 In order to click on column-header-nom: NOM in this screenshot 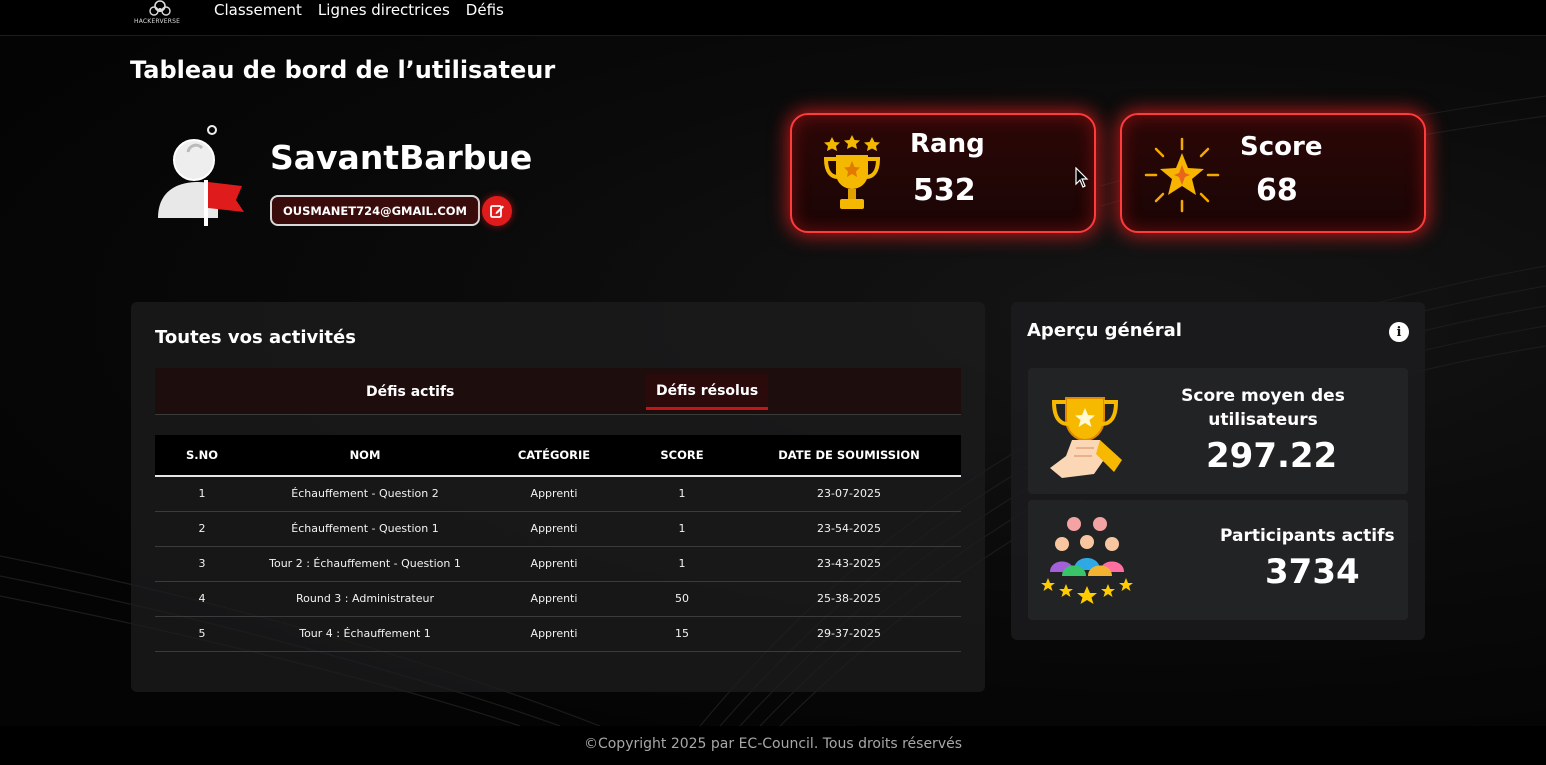, I will do `click(365, 456)`.